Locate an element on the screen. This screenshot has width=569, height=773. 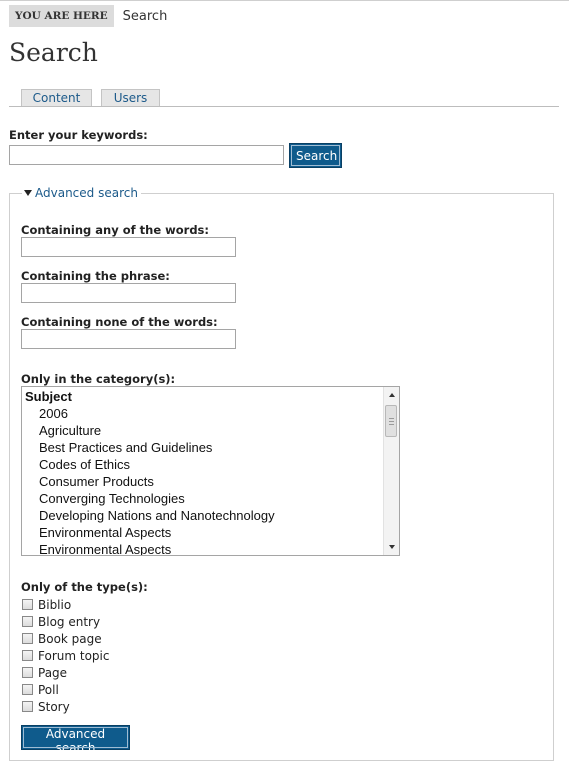
any-words-label: Containing any of the words: is located at coordinates (115, 230).